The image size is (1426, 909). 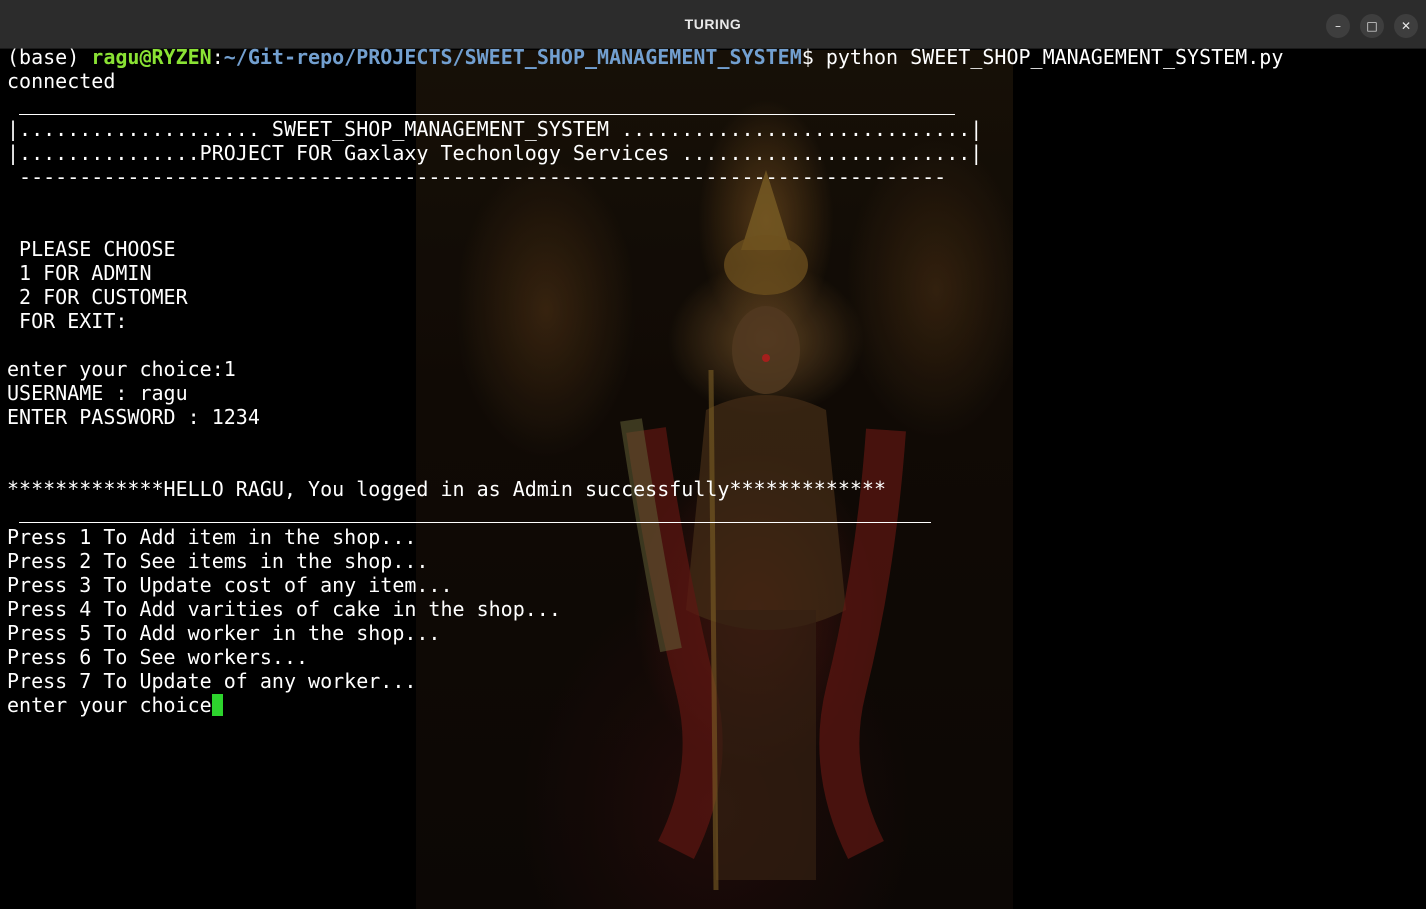 What do you see at coordinates (109, 705) in the screenshot?
I see `input-prompt-text: enter your choice` at bounding box center [109, 705].